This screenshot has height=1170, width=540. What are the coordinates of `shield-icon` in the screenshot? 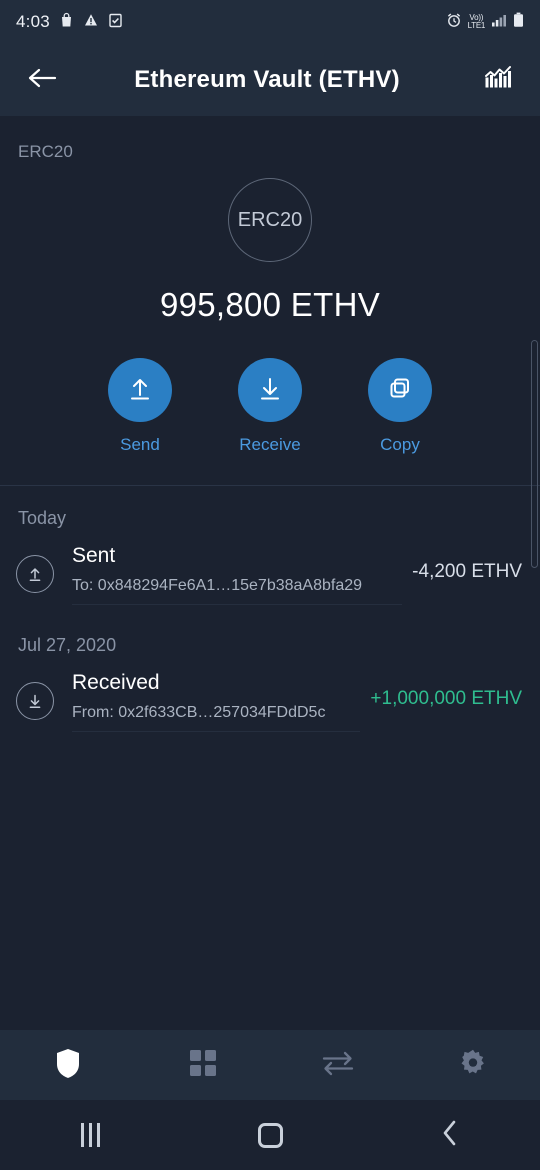 It's located at (68, 1065).